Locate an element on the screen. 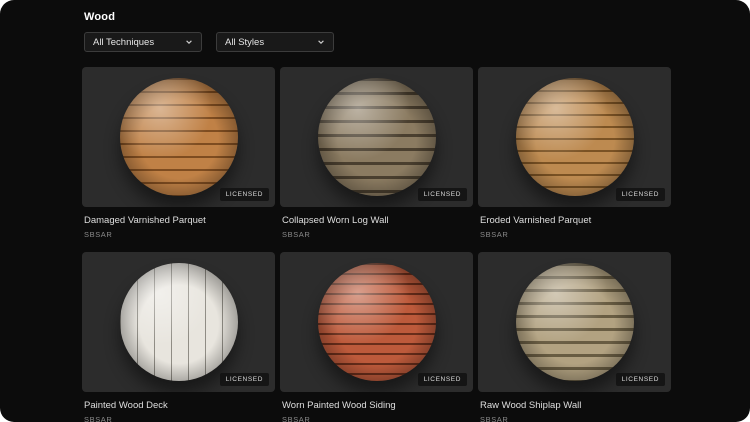  material-card: LICENSED Damaged Varnished Parquet SBSAR is located at coordinates (178, 153).